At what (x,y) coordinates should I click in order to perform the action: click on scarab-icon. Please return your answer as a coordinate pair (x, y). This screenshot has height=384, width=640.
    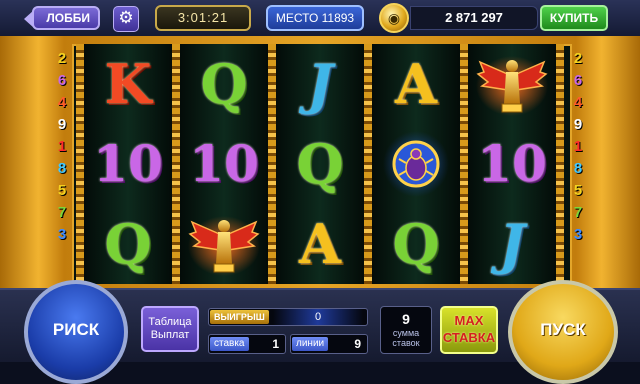
    Looking at the image, I should click on (416, 164).